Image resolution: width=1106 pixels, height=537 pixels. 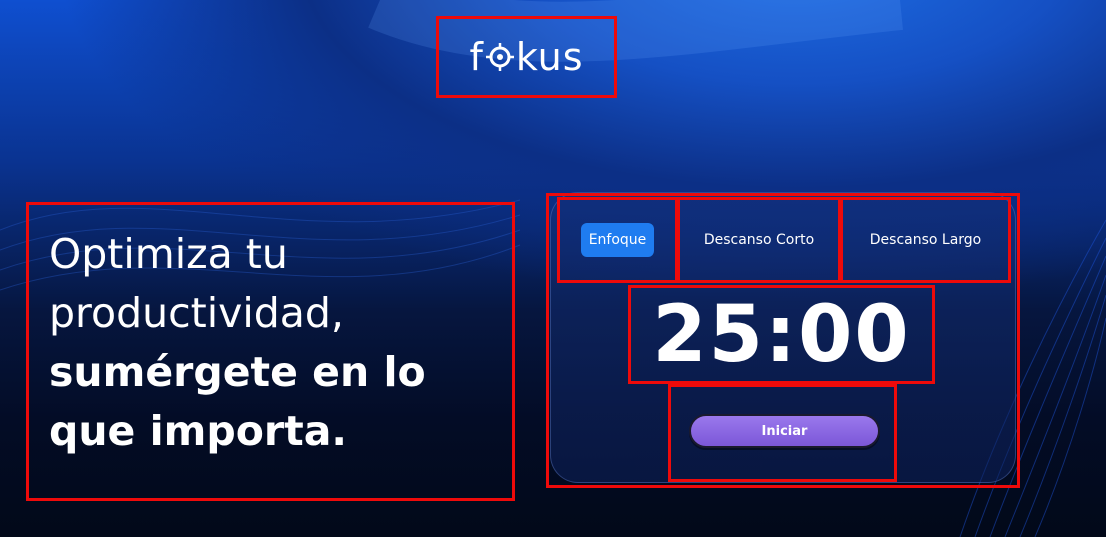 I want to click on tab-descanso-corto: Descanso Corto, so click(x=759, y=240).